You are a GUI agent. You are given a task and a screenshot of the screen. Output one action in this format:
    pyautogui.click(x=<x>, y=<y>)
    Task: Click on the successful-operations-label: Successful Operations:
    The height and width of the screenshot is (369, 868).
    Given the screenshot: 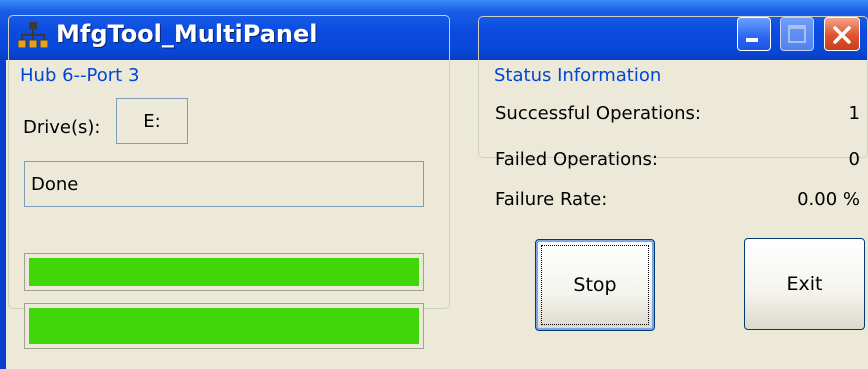 What is the action you would take?
    pyautogui.click(x=598, y=113)
    